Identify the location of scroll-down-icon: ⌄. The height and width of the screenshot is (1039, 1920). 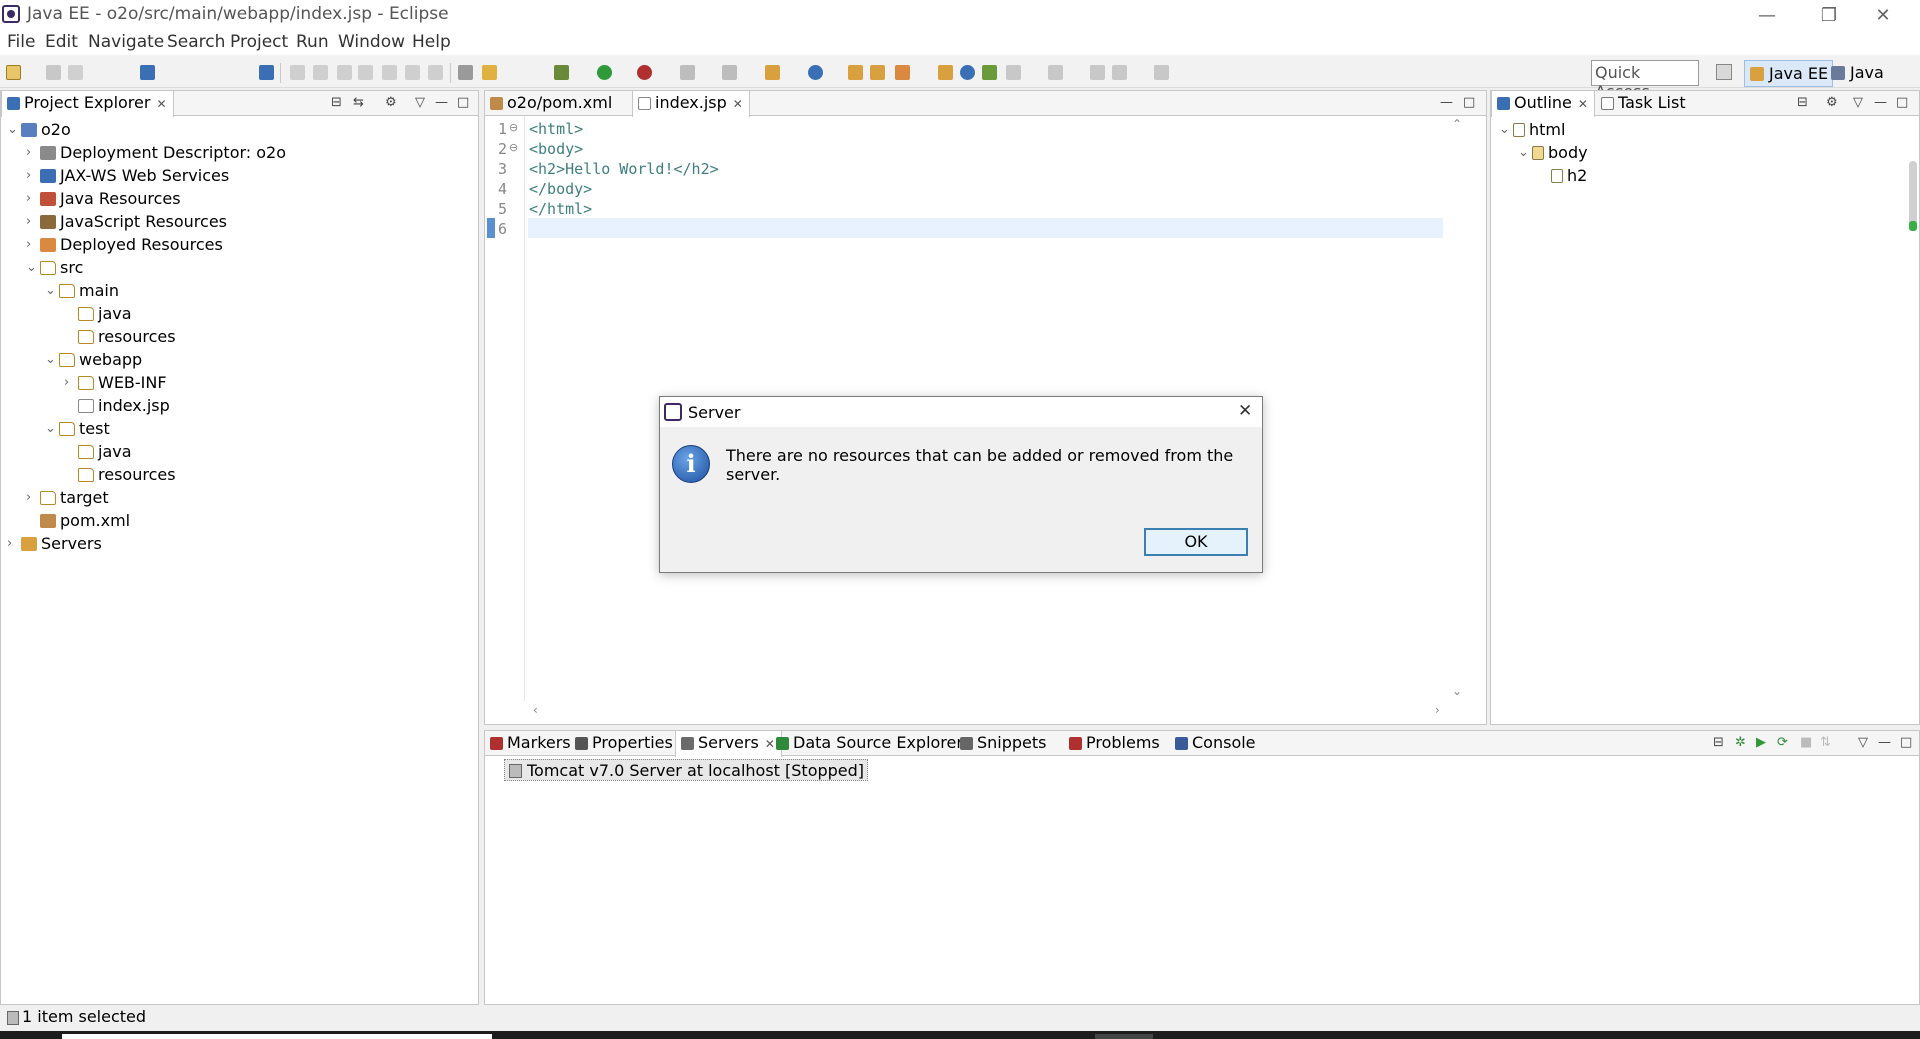
(1457, 691).